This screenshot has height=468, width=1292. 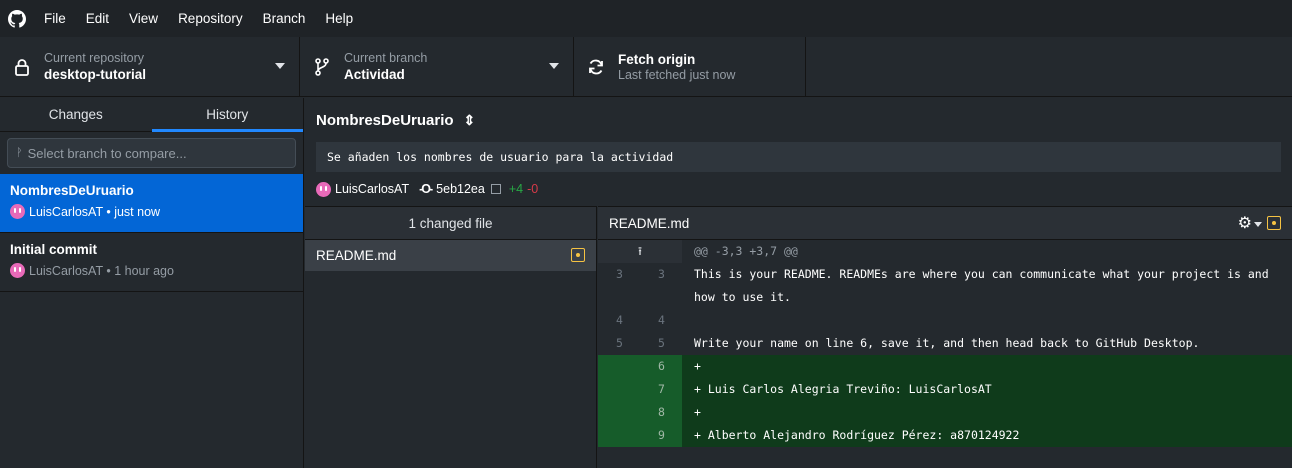 I want to click on github-logo-icon, so click(x=17, y=18).